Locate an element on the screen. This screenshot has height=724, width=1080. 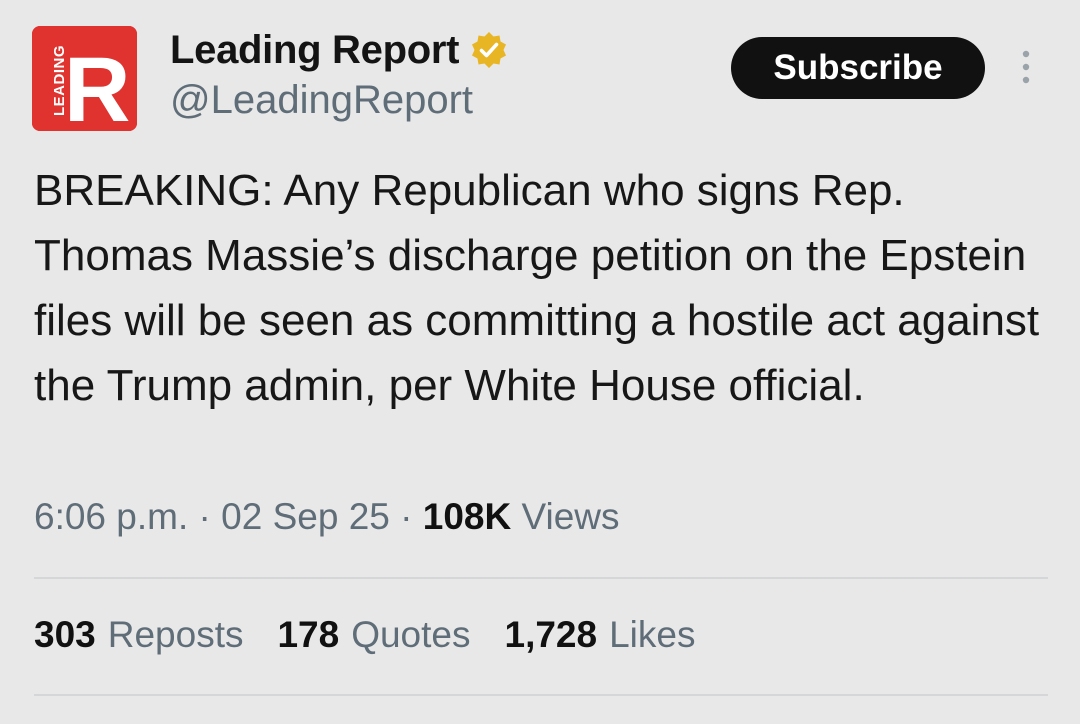
engagement-stats: 303 Reposts 178 Quotes 1,728 Likes is located at coordinates (364, 635).